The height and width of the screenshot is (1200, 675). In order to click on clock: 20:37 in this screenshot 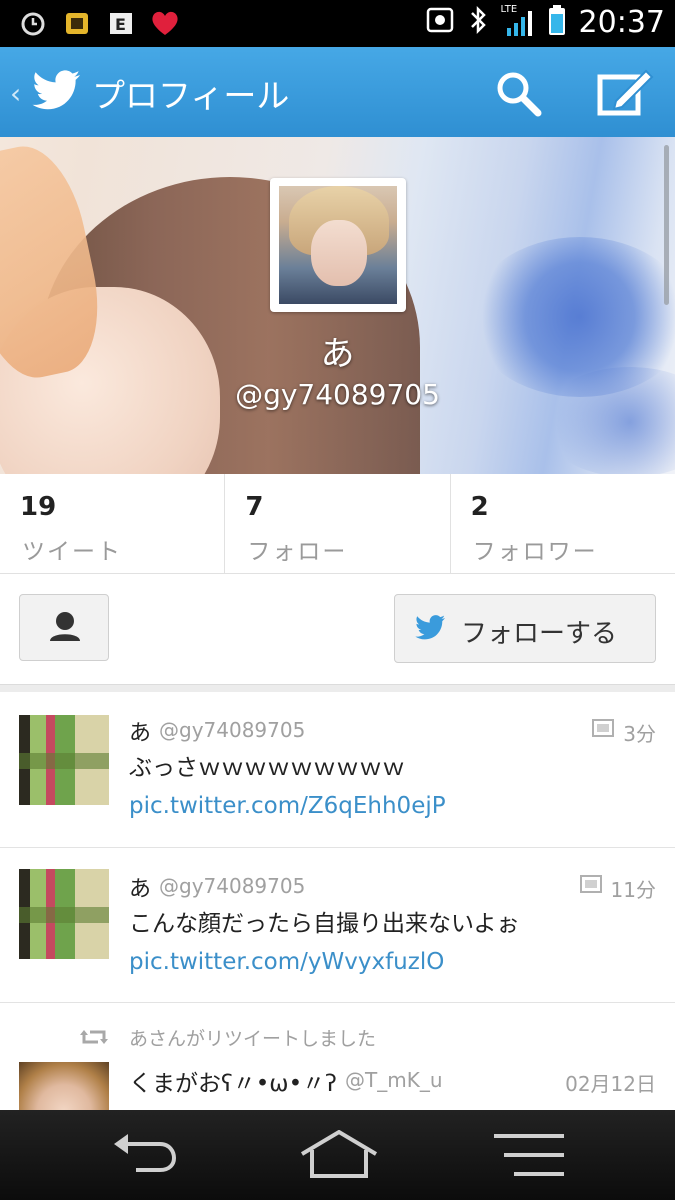, I will do `click(621, 22)`.